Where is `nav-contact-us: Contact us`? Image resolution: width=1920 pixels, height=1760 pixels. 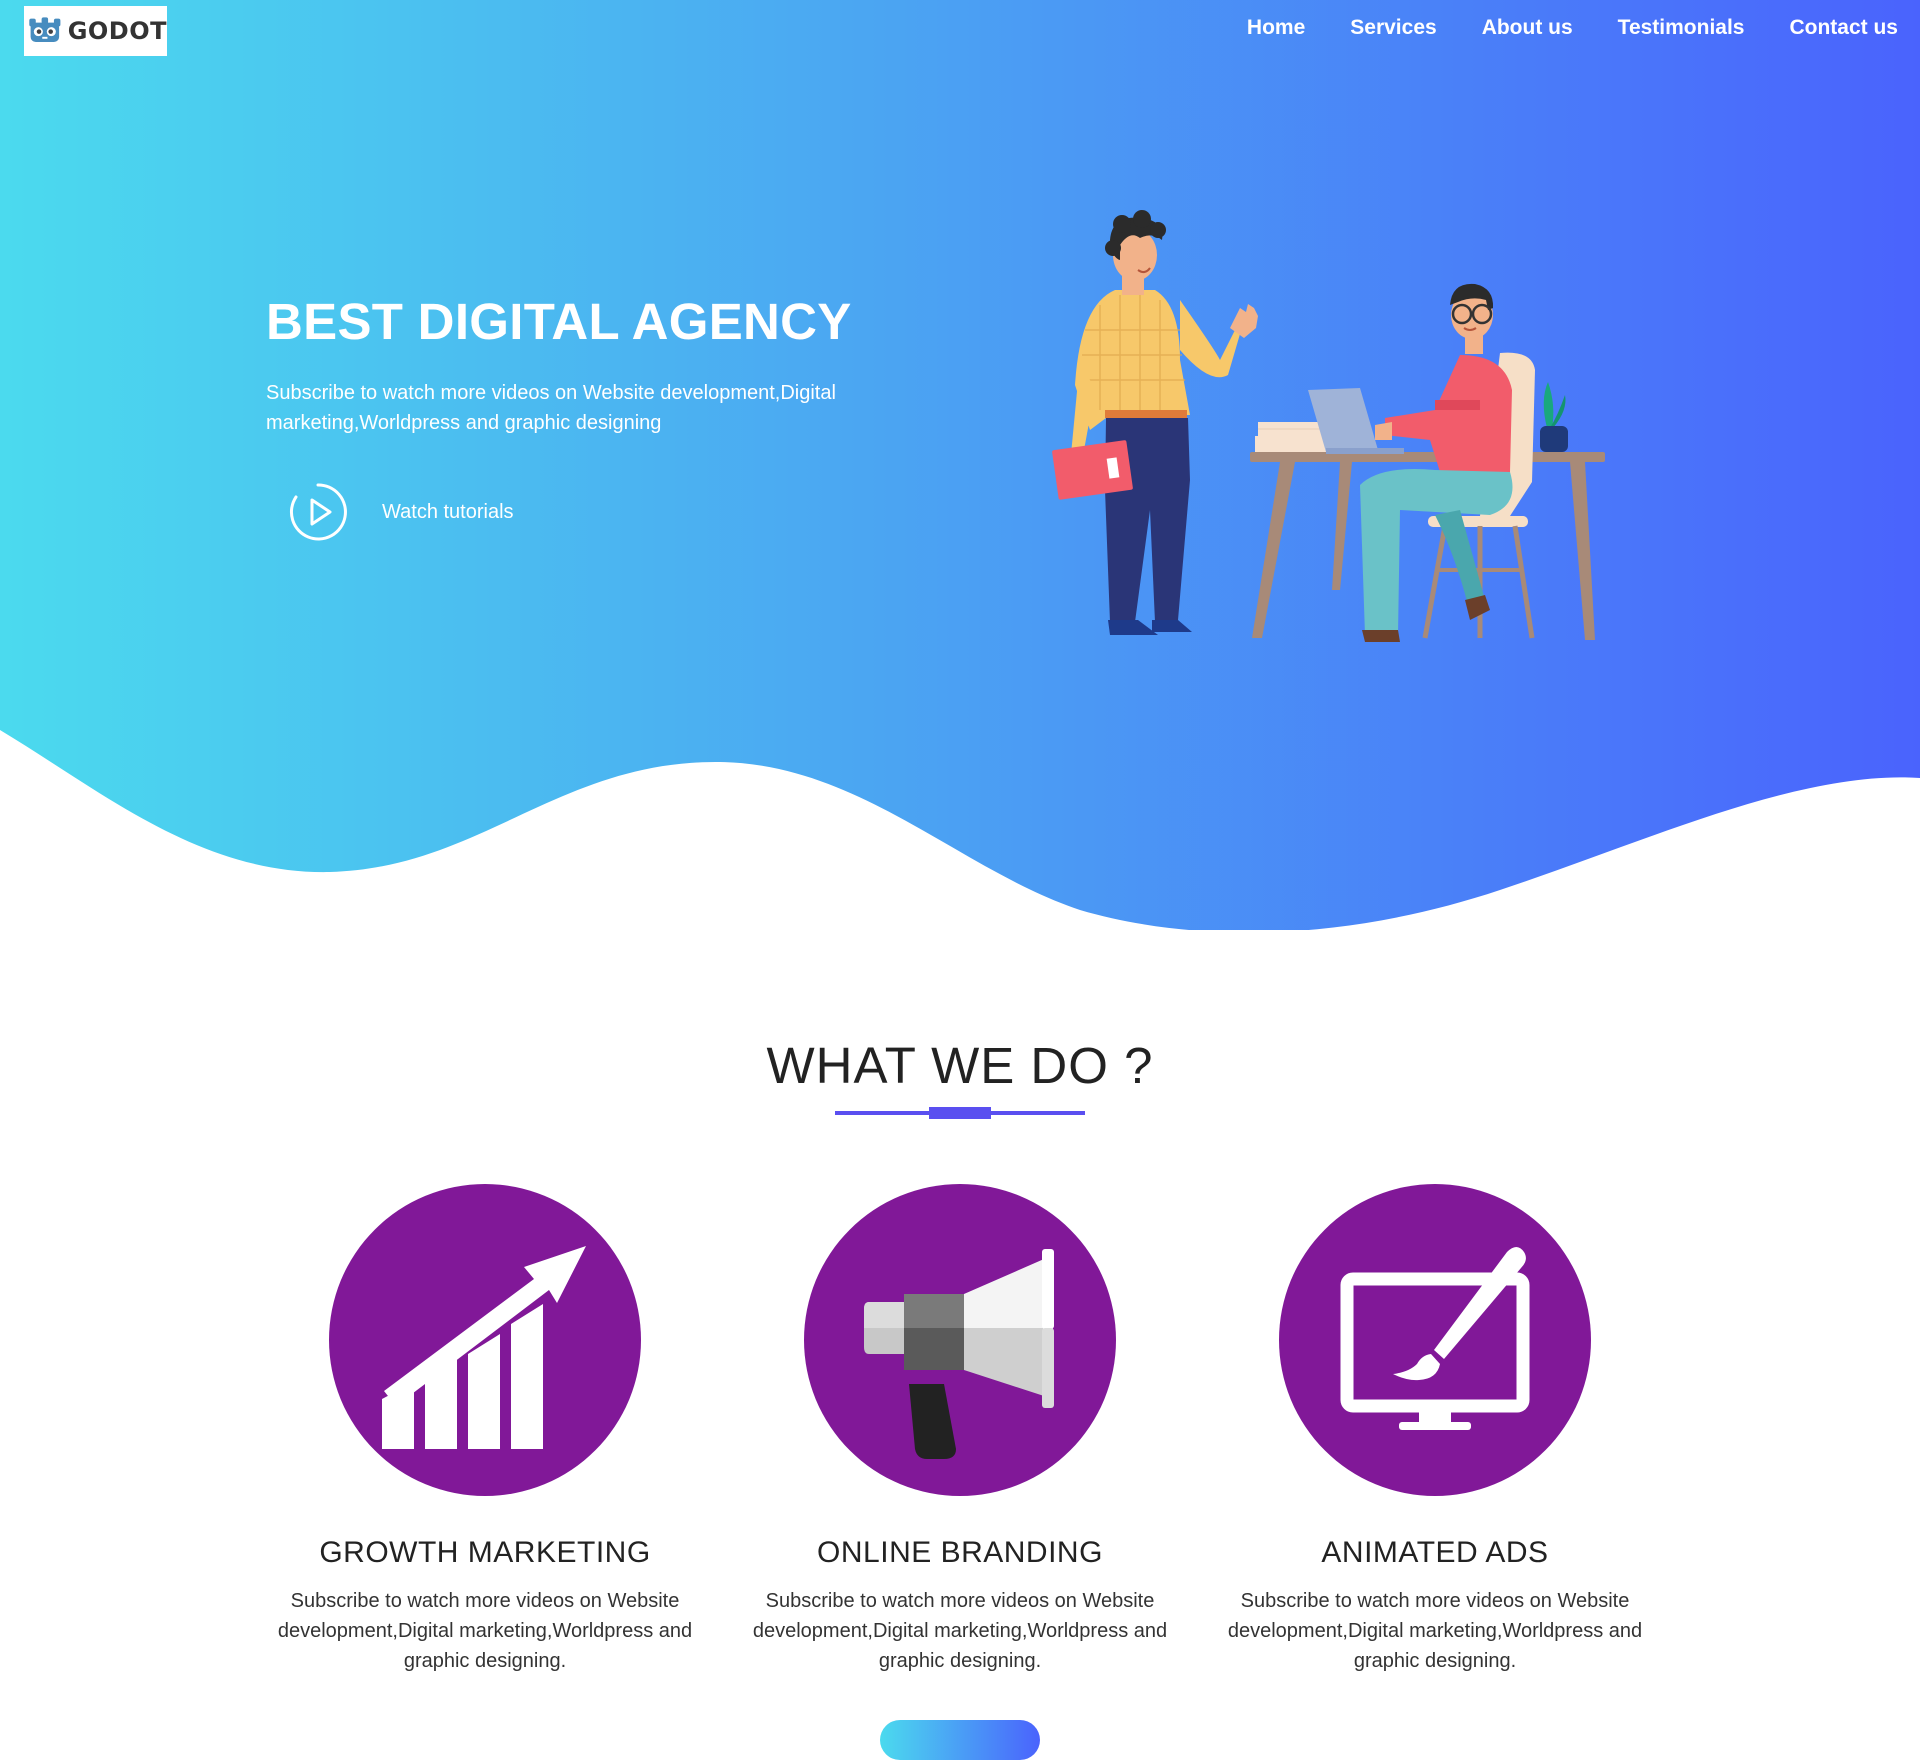
nav-contact-us: Contact us is located at coordinates (1843, 28).